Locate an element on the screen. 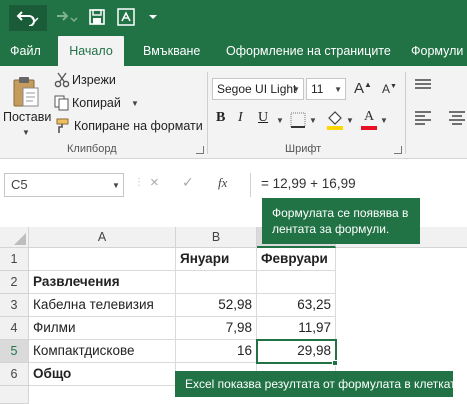  cell-c1: Февруари is located at coordinates (296, 259).